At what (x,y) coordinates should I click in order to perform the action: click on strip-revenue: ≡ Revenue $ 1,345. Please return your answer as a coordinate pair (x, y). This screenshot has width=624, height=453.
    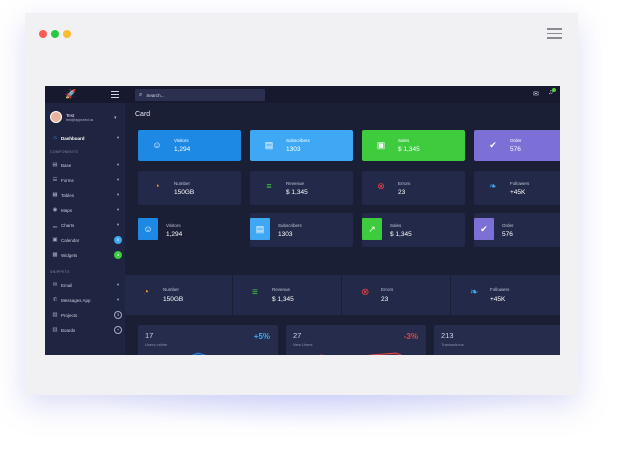
    Looking at the image, I should click on (288, 295).